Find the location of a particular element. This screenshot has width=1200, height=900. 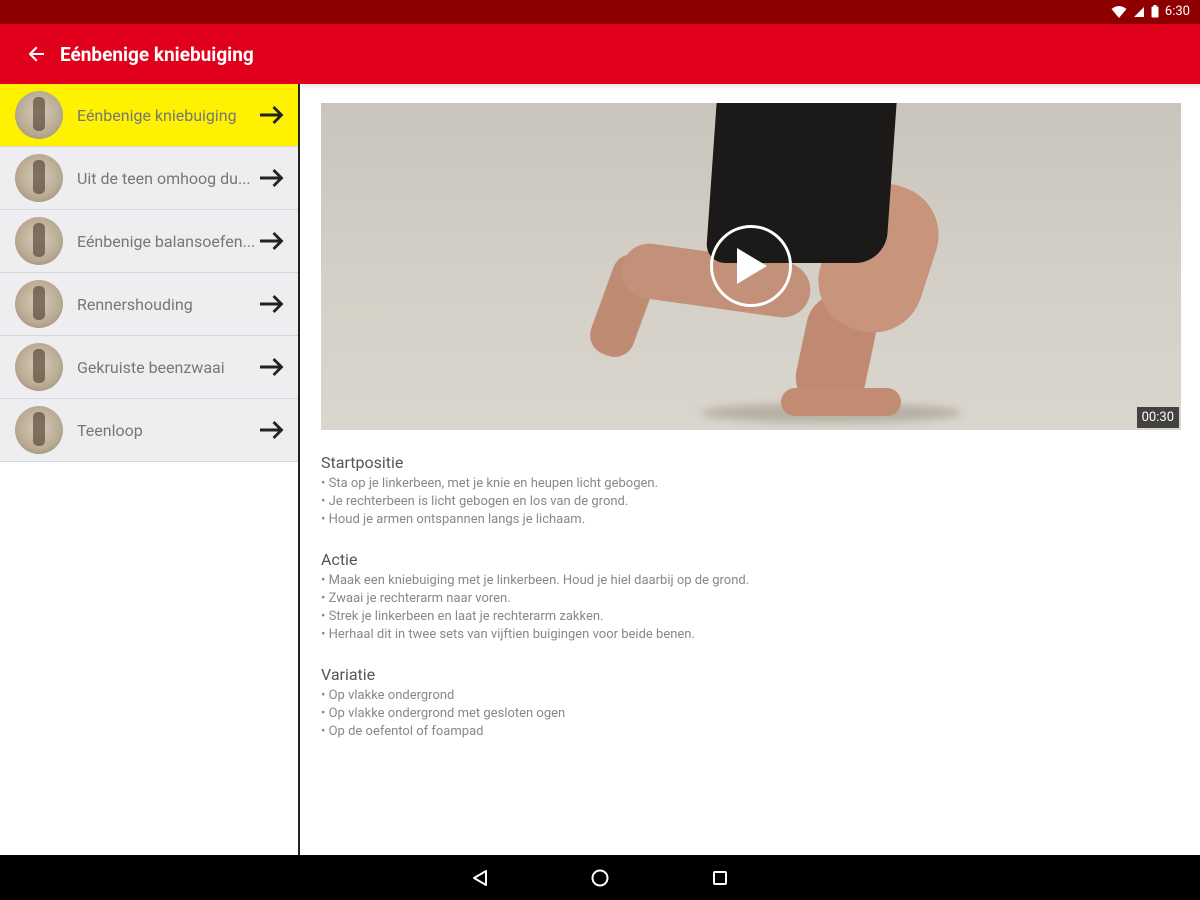

nav-back-button is located at coordinates (480, 878).